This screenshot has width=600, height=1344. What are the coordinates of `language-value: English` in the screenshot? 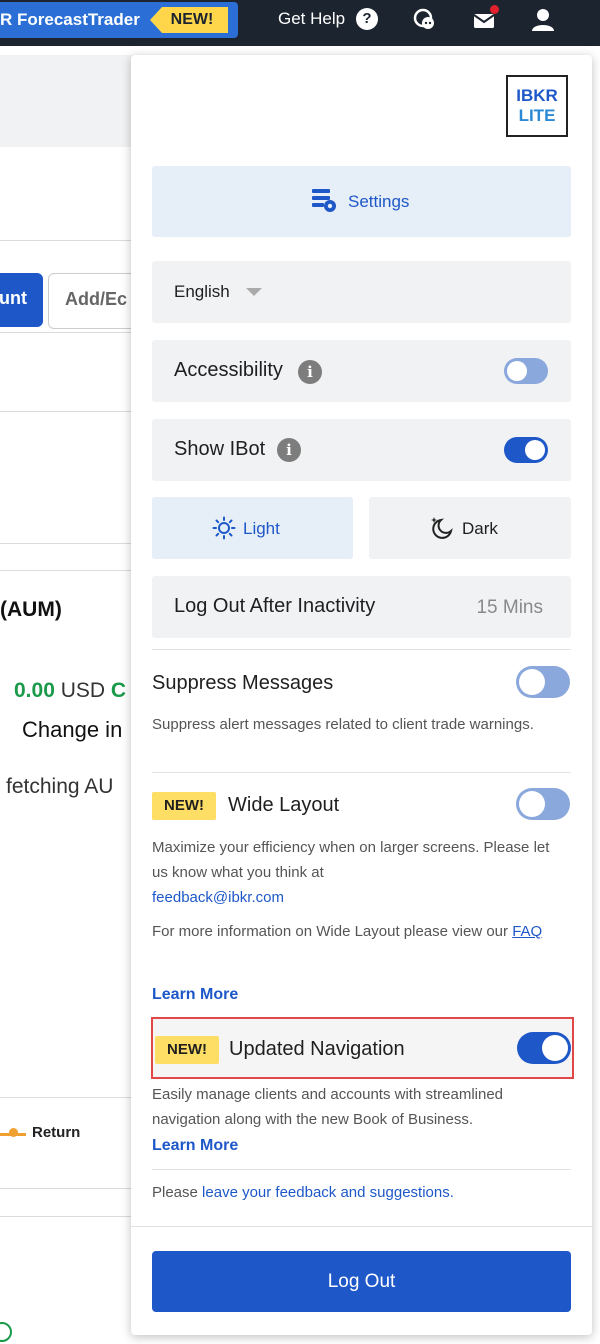 It's located at (202, 291).